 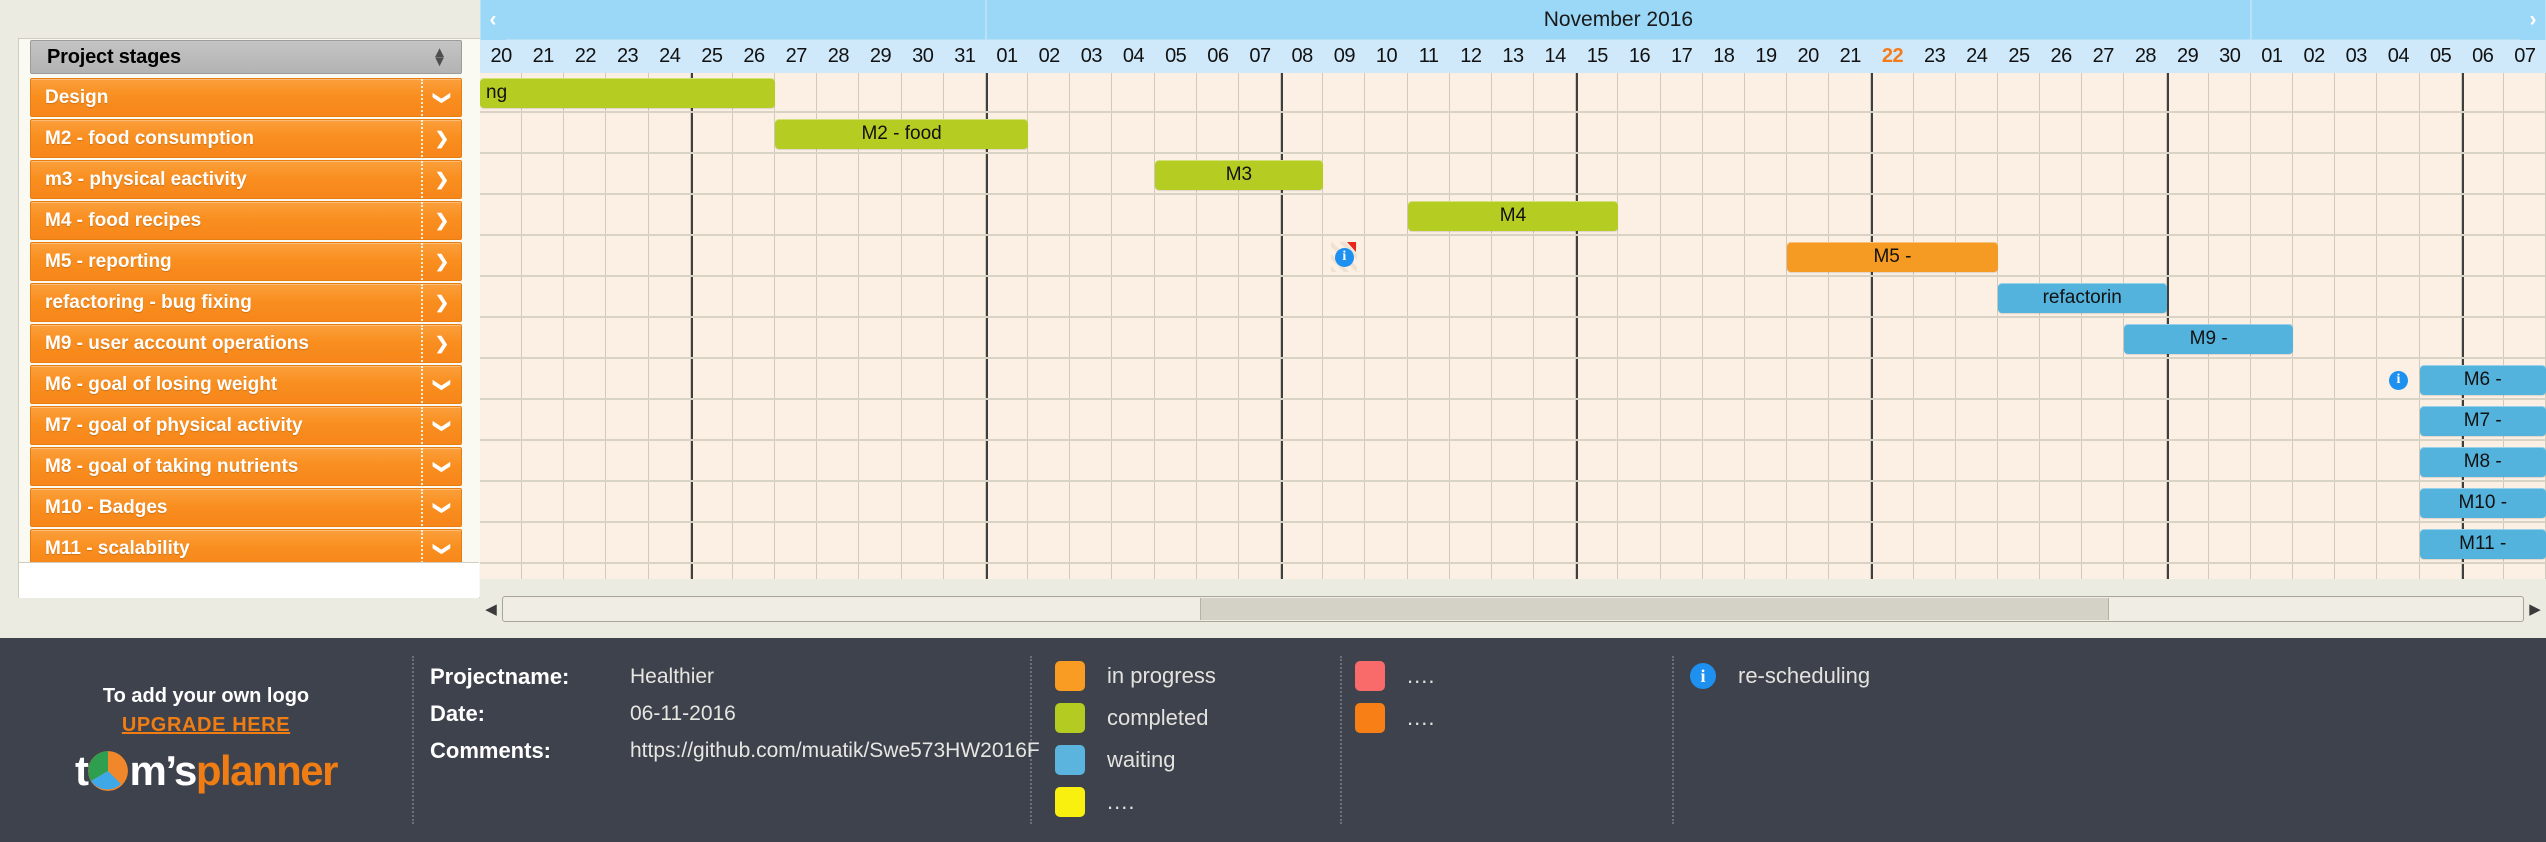 I want to click on scroll-right-arrow-icon: ▶, so click(x=2535, y=609).